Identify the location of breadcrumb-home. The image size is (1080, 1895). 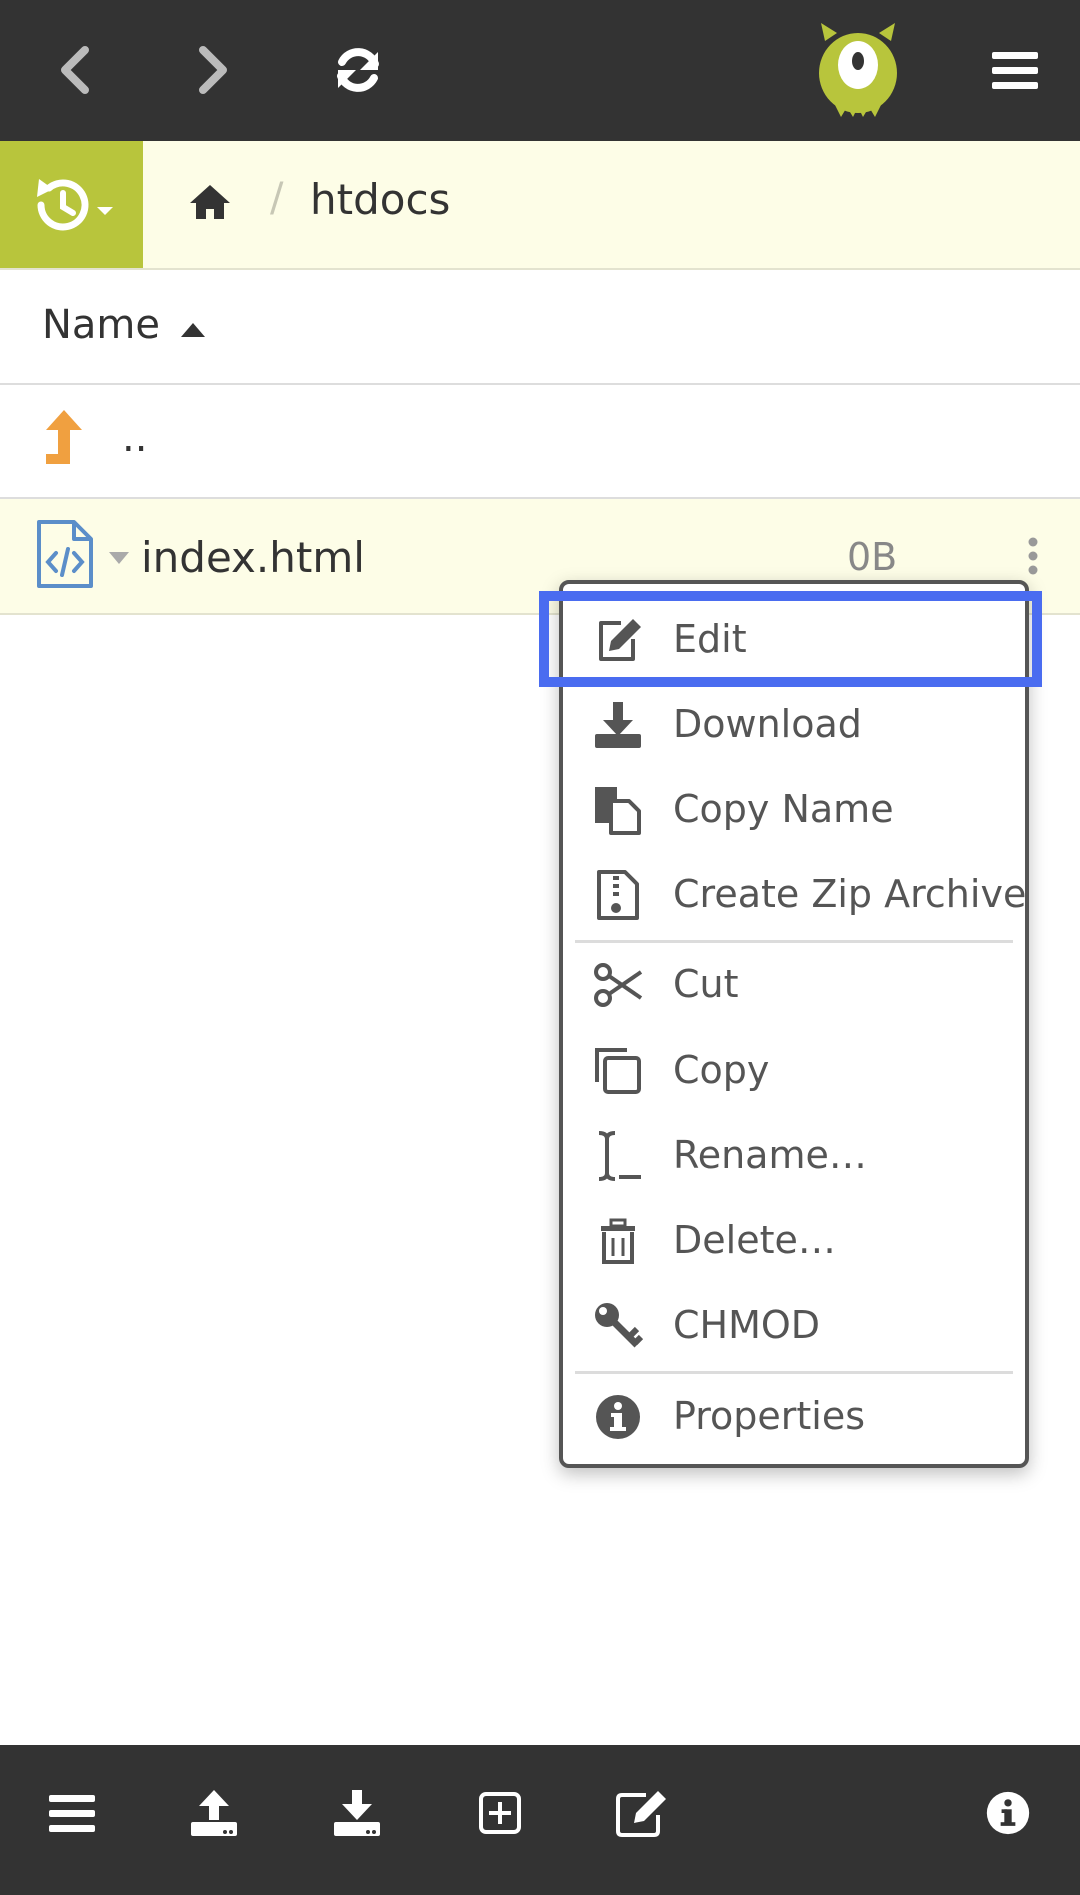
(210, 204).